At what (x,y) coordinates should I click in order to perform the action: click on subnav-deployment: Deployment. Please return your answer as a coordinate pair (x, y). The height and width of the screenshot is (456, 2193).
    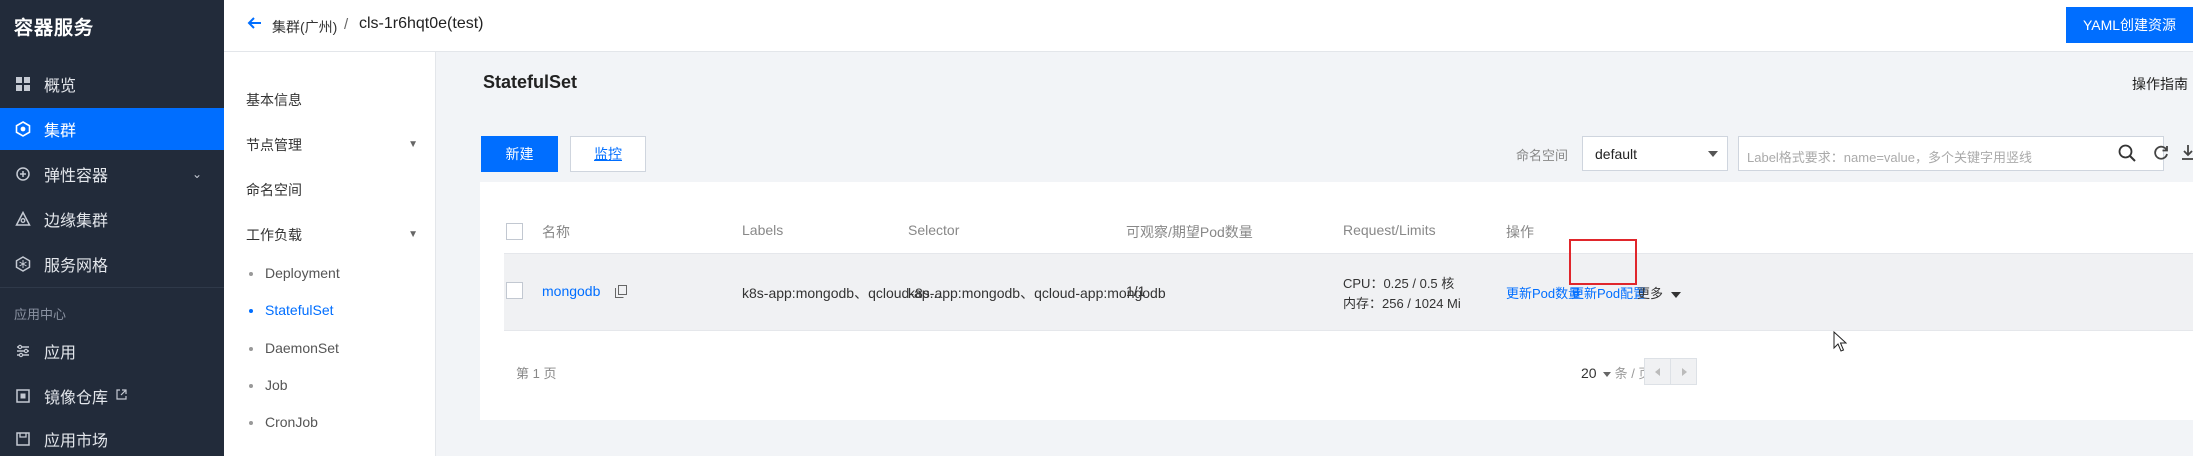
    Looking at the image, I should click on (294, 273).